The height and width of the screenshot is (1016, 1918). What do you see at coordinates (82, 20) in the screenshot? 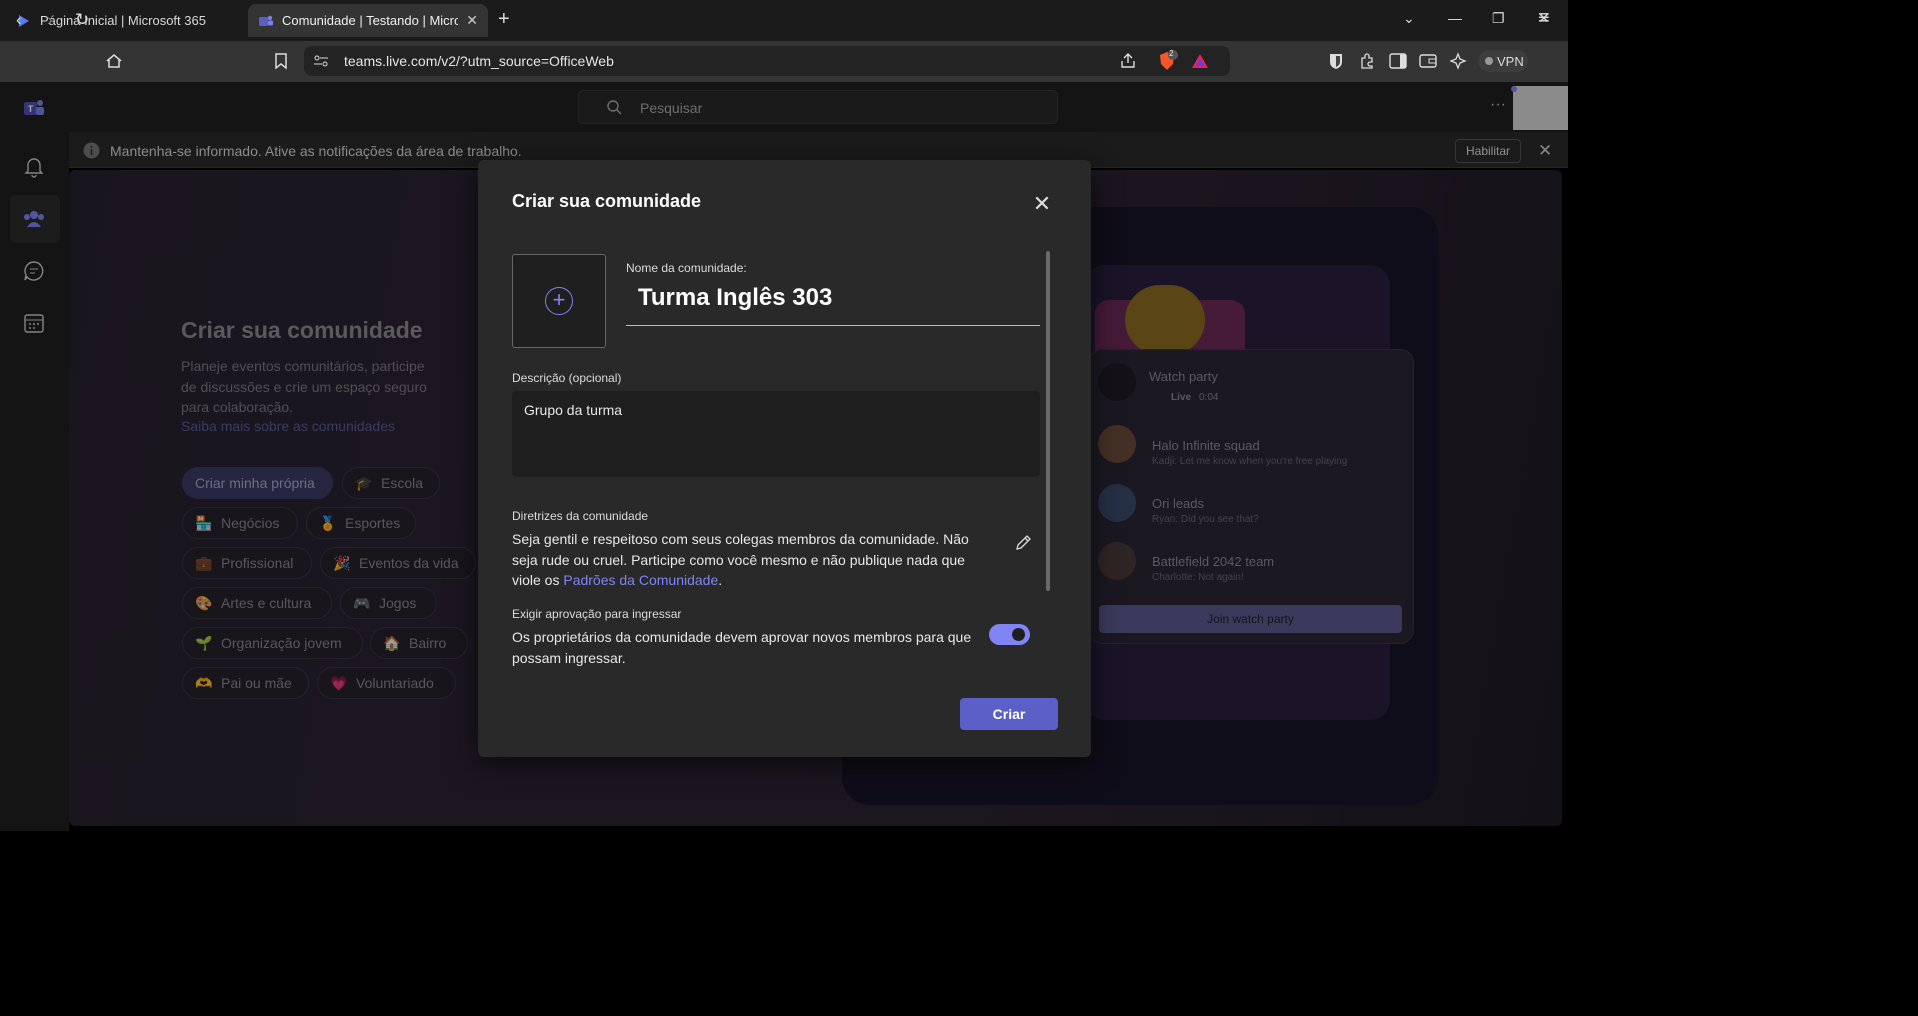
I see `reload-icon: ↻` at bounding box center [82, 20].